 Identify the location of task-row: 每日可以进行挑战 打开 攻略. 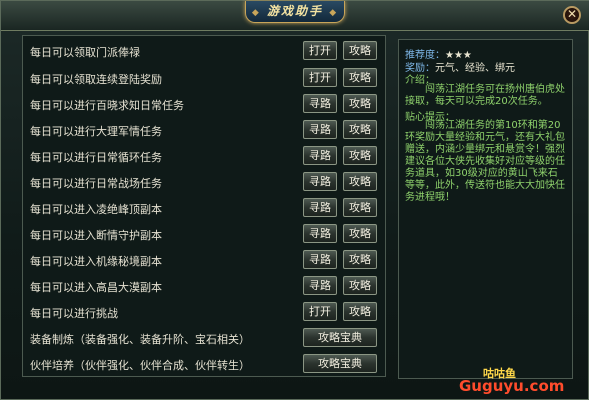
(204, 312).